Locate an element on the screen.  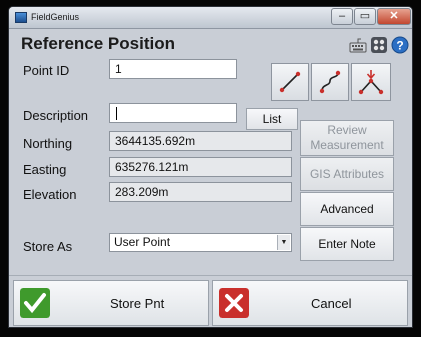
keyboard-icon is located at coordinates (358, 45).